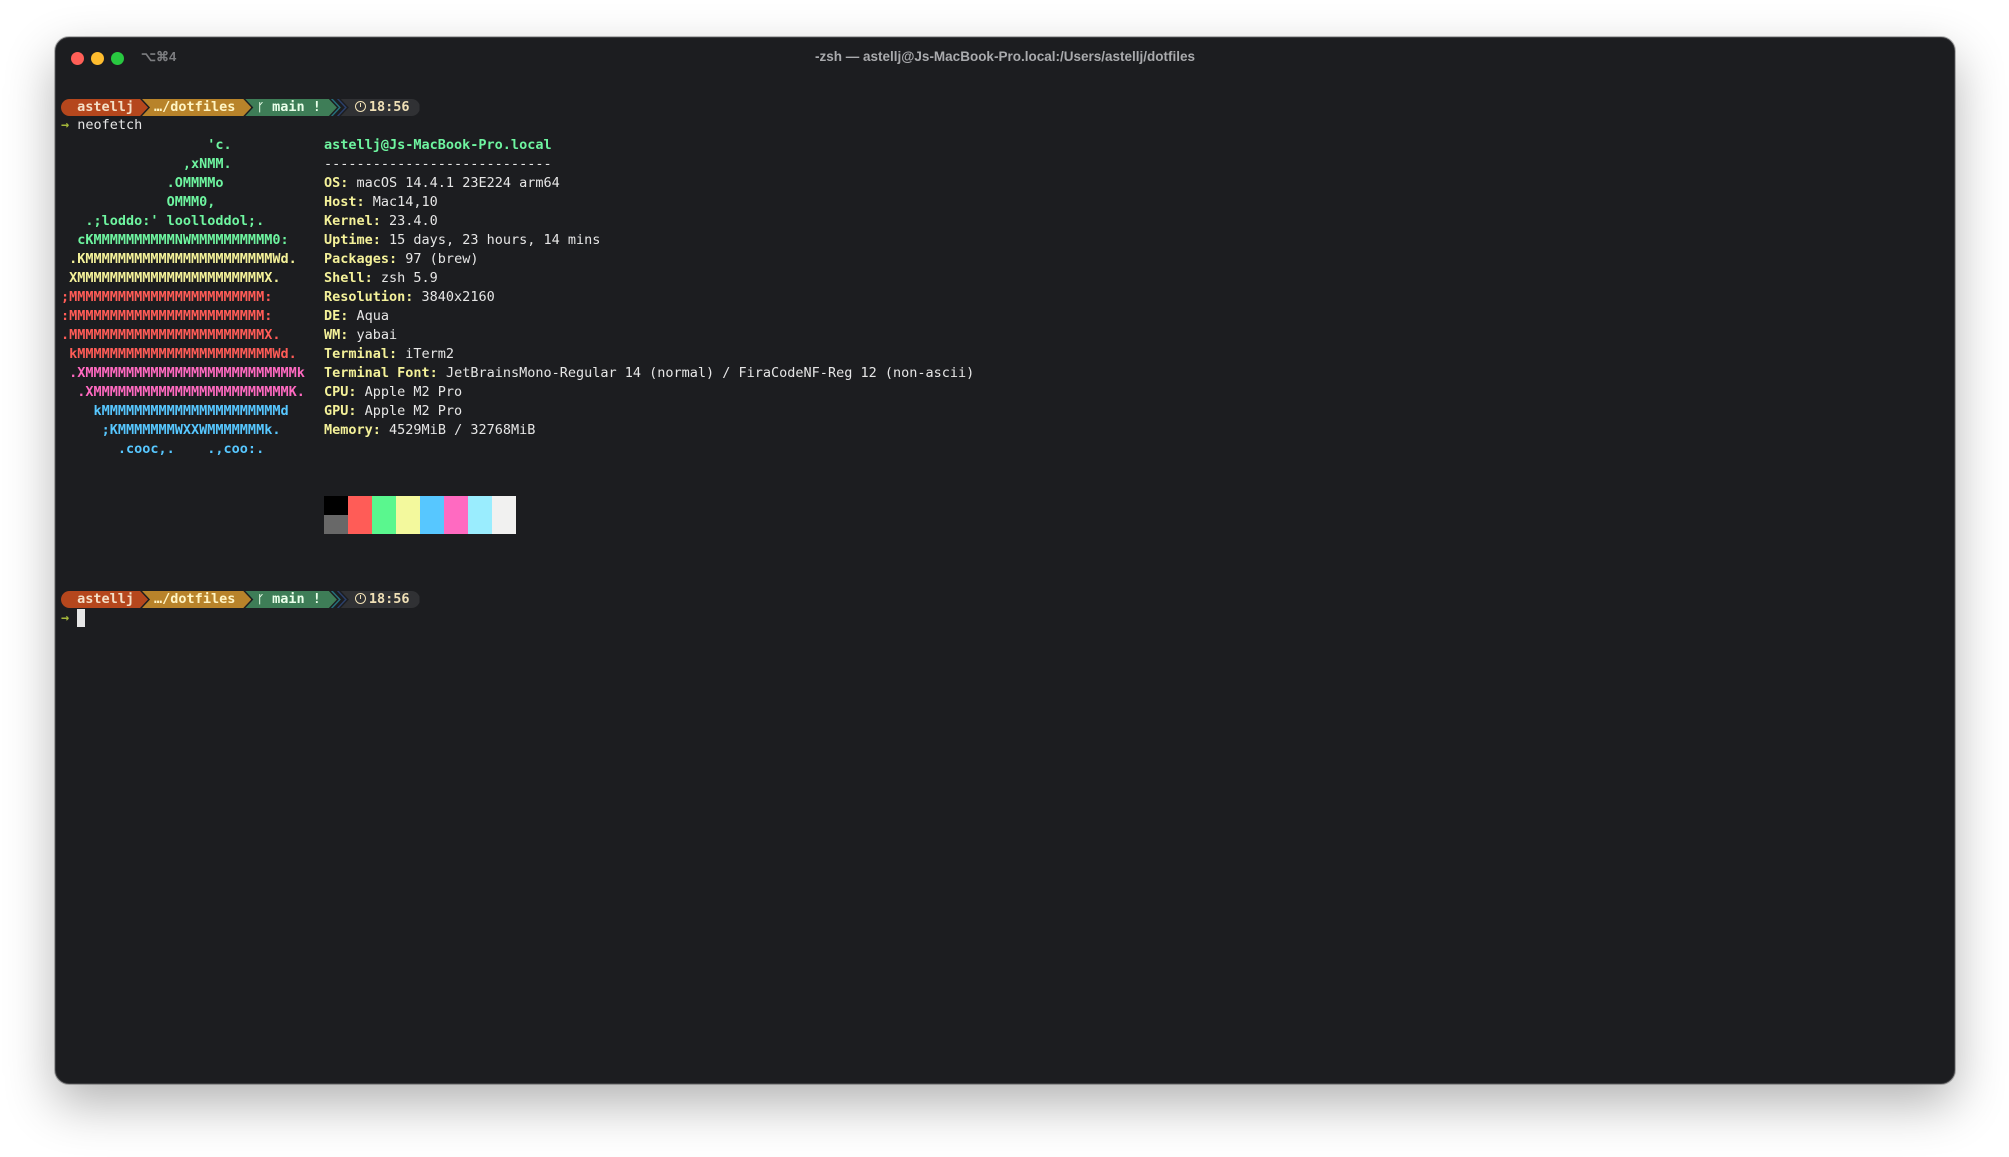 The image size is (2009, 1157). Describe the element at coordinates (430, 354) in the screenshot. I see `info-value: iTerm2` at that location.